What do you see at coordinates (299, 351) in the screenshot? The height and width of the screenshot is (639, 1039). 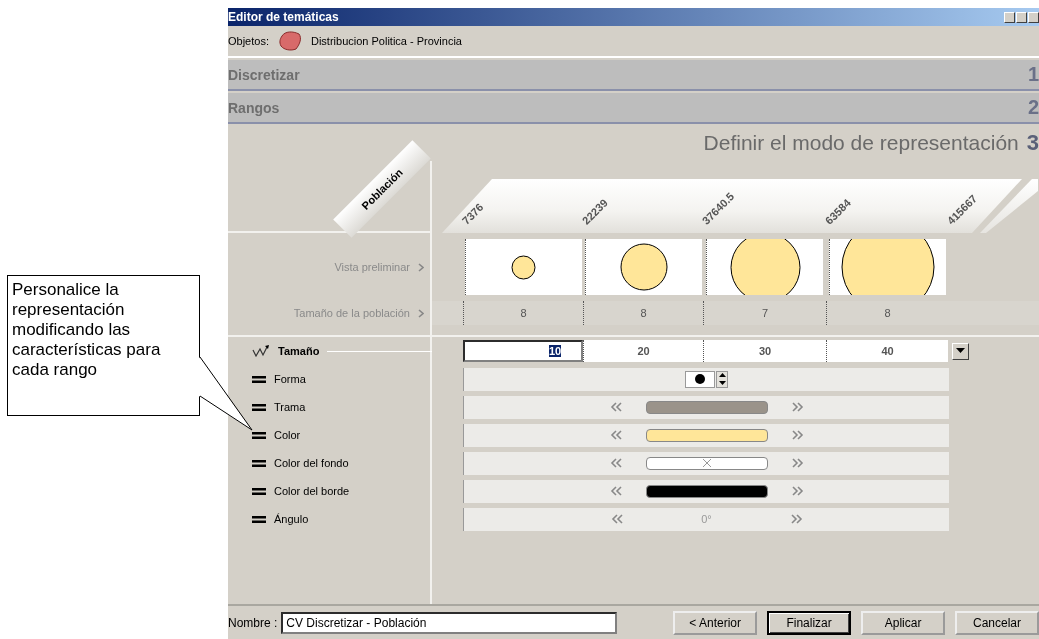 I see `property-label: Tamaño` at bounding box center [299, 351].